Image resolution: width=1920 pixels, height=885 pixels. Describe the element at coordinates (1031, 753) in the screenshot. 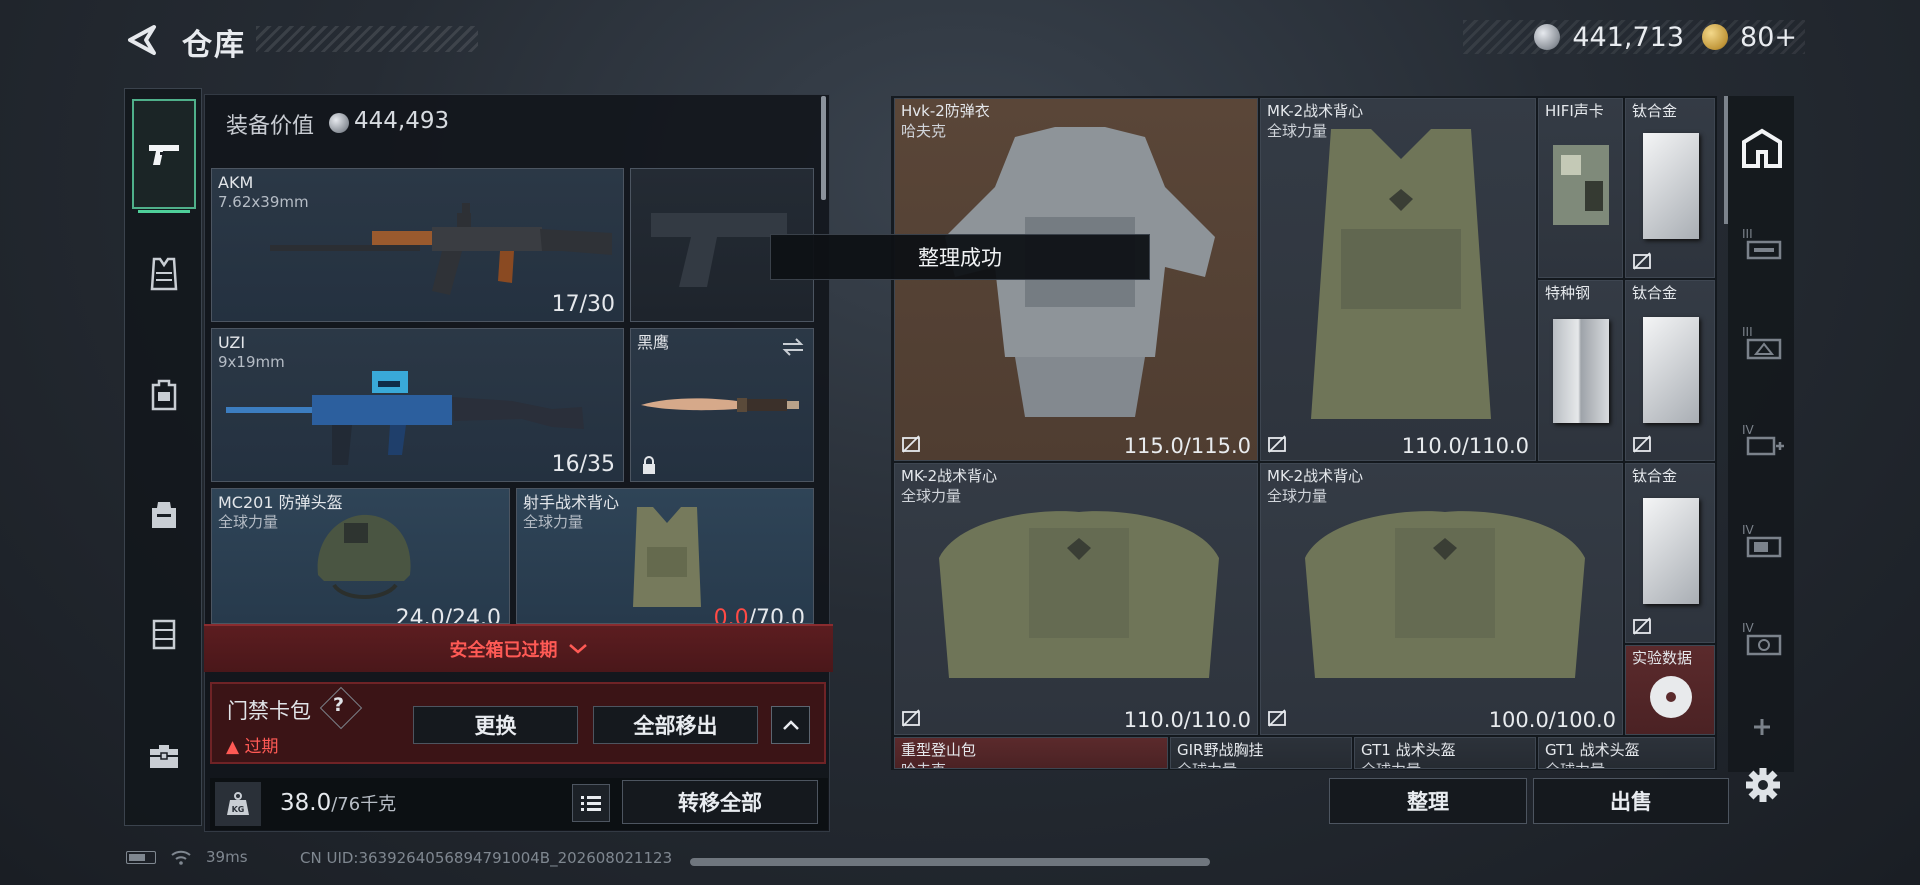

I see `storage-item-heavy-backpack: 重型登山包 哈夫克` at that location.